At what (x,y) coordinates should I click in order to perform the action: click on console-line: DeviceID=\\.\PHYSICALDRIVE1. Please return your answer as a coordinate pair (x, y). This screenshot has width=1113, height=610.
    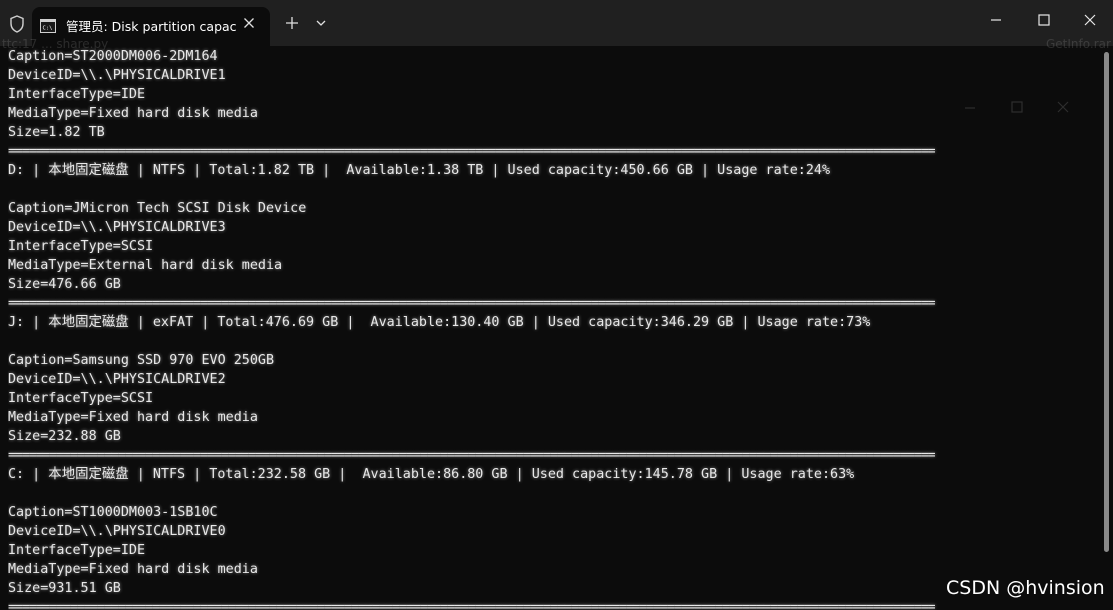
    Looking at the image, I should click on (117, 75).